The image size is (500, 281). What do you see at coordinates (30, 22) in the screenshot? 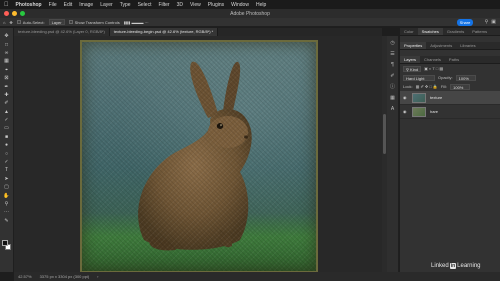
I see `auto-select-option: Auto-Select:` at bounding box center [30, 22].